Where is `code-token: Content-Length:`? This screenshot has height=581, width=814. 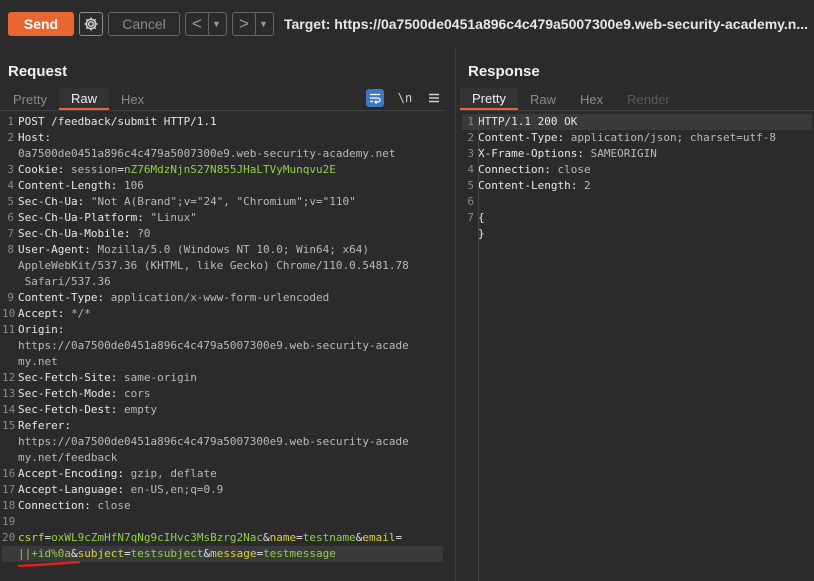
code-token: Content-Length: is located at coordinates (531, 185).